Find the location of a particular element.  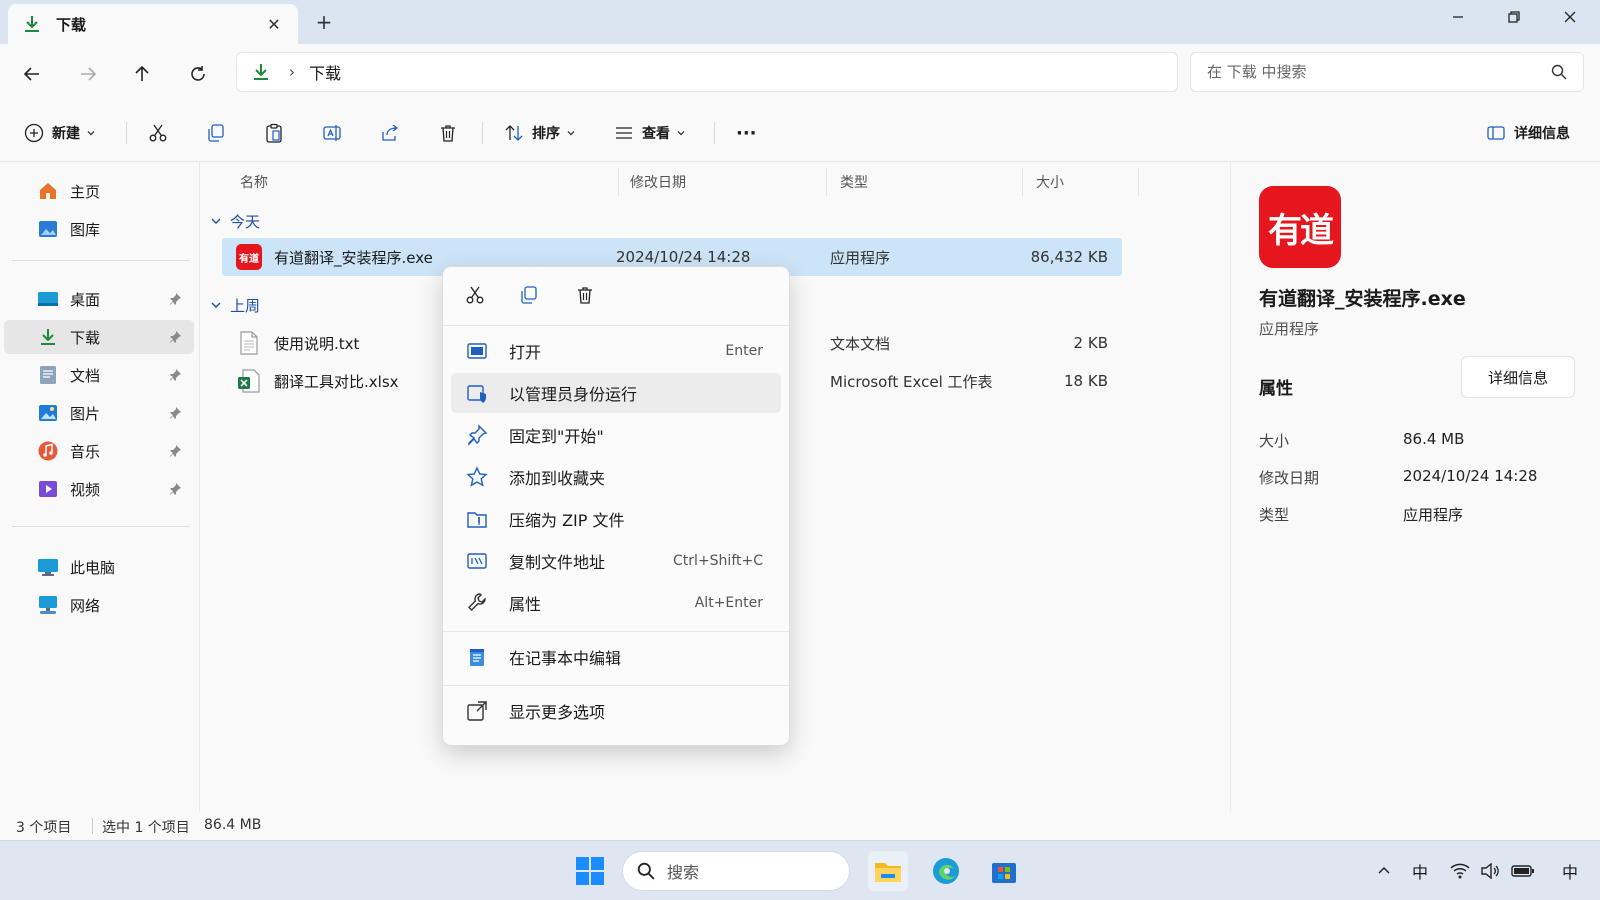

sidebar-item-documents: 文档 is located at coordinates (99, 375).